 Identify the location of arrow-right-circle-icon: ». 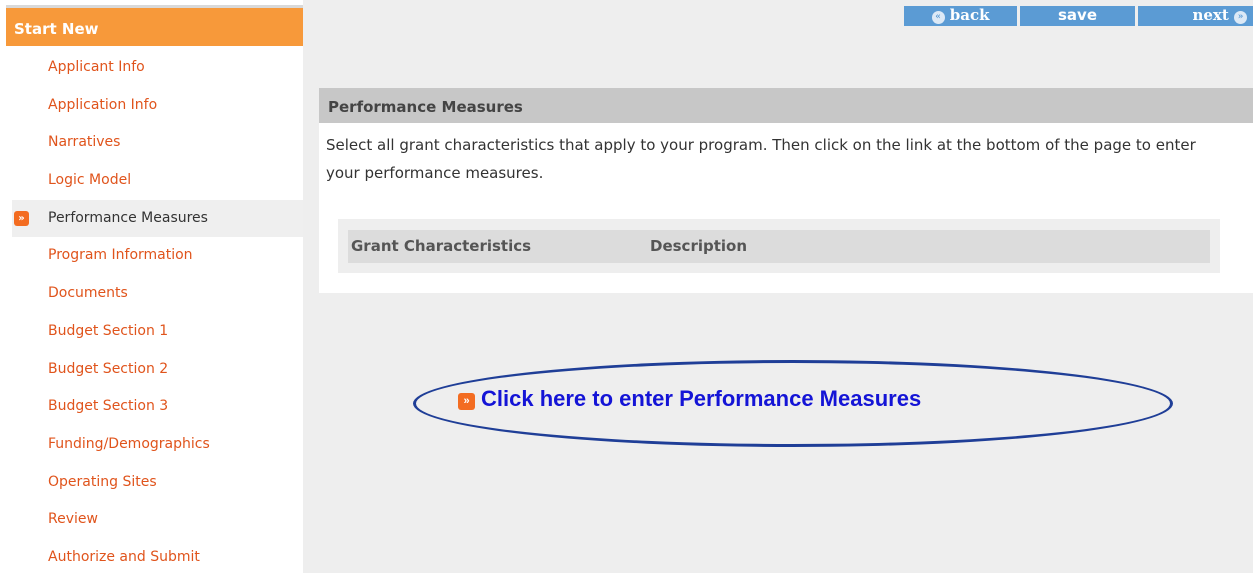
(1240, 17).